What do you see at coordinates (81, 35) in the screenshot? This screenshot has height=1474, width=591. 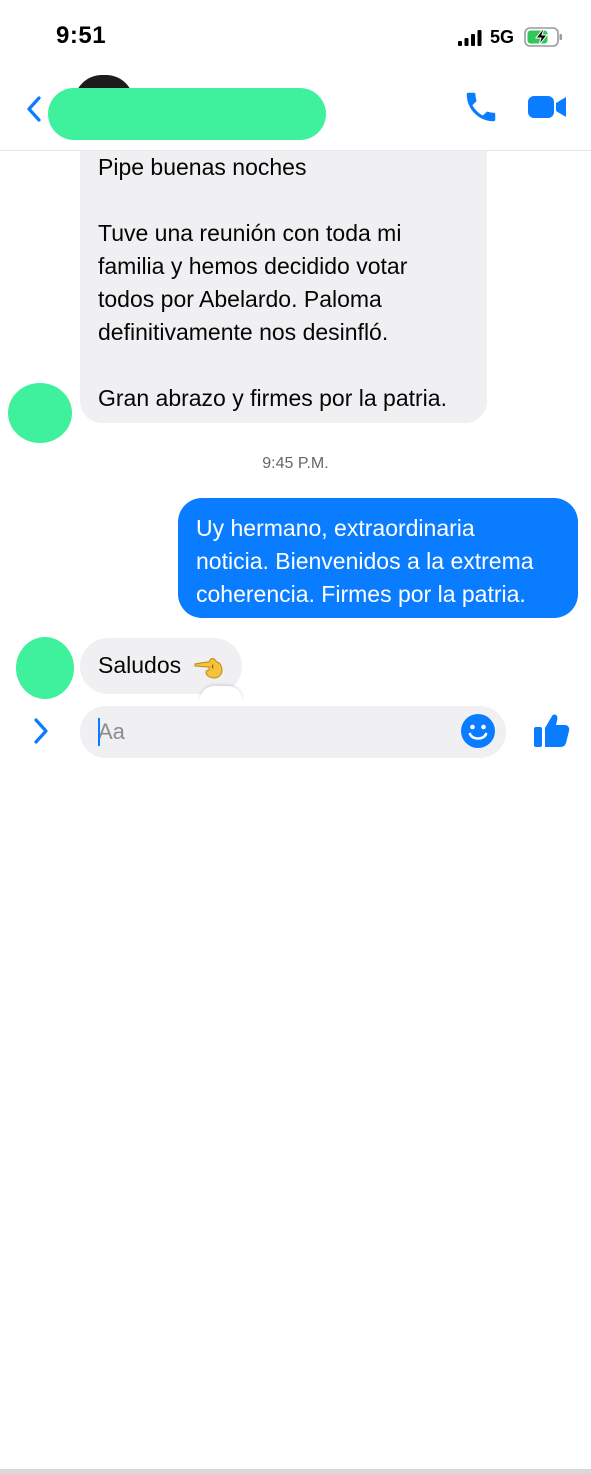 I see `status-time: 9:51` at bounding box center [81, 35].